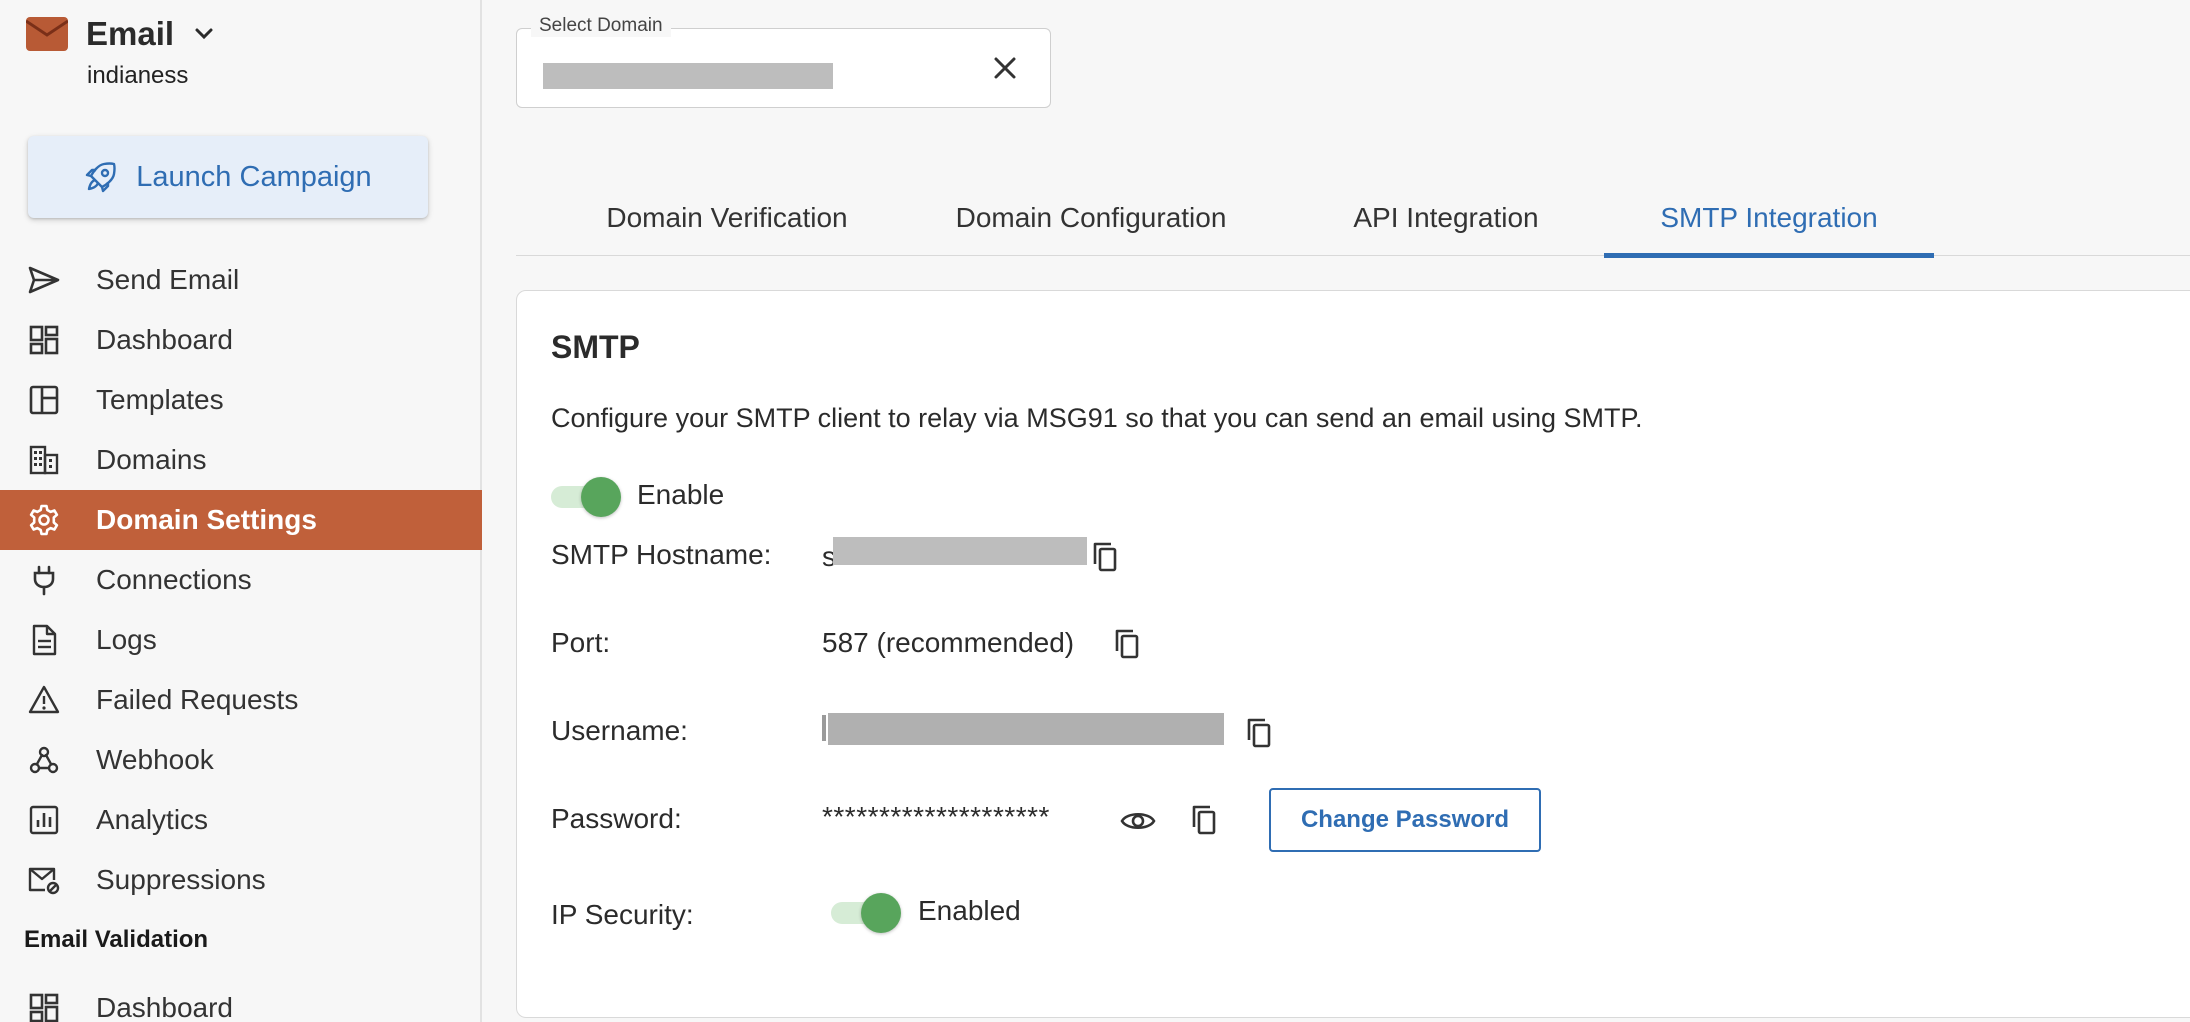 The height and width of the screenshot is (1022, 2190). I want to click on tab-domain-configuration: Domain Configuration, so click(1091, 218).